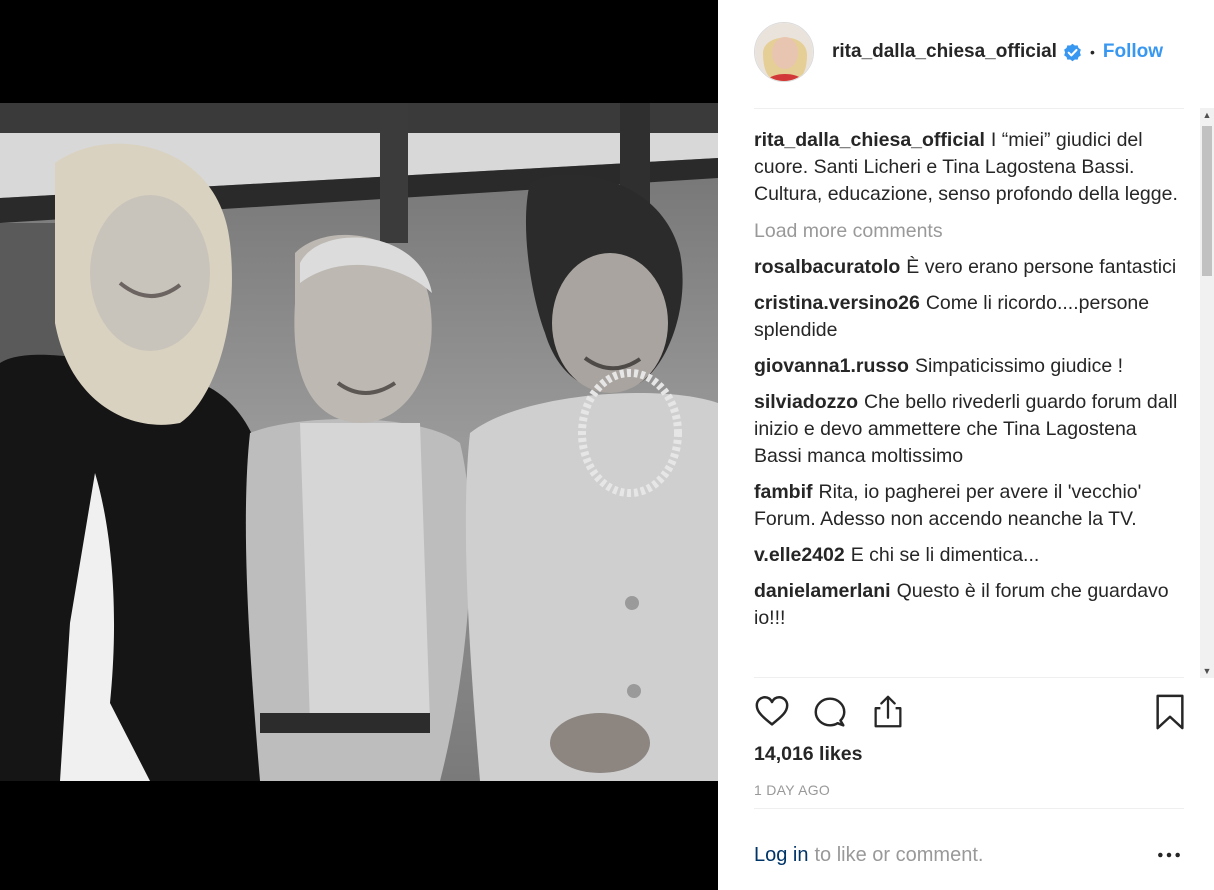  I want to click on footer-divider, so click(969, 808).